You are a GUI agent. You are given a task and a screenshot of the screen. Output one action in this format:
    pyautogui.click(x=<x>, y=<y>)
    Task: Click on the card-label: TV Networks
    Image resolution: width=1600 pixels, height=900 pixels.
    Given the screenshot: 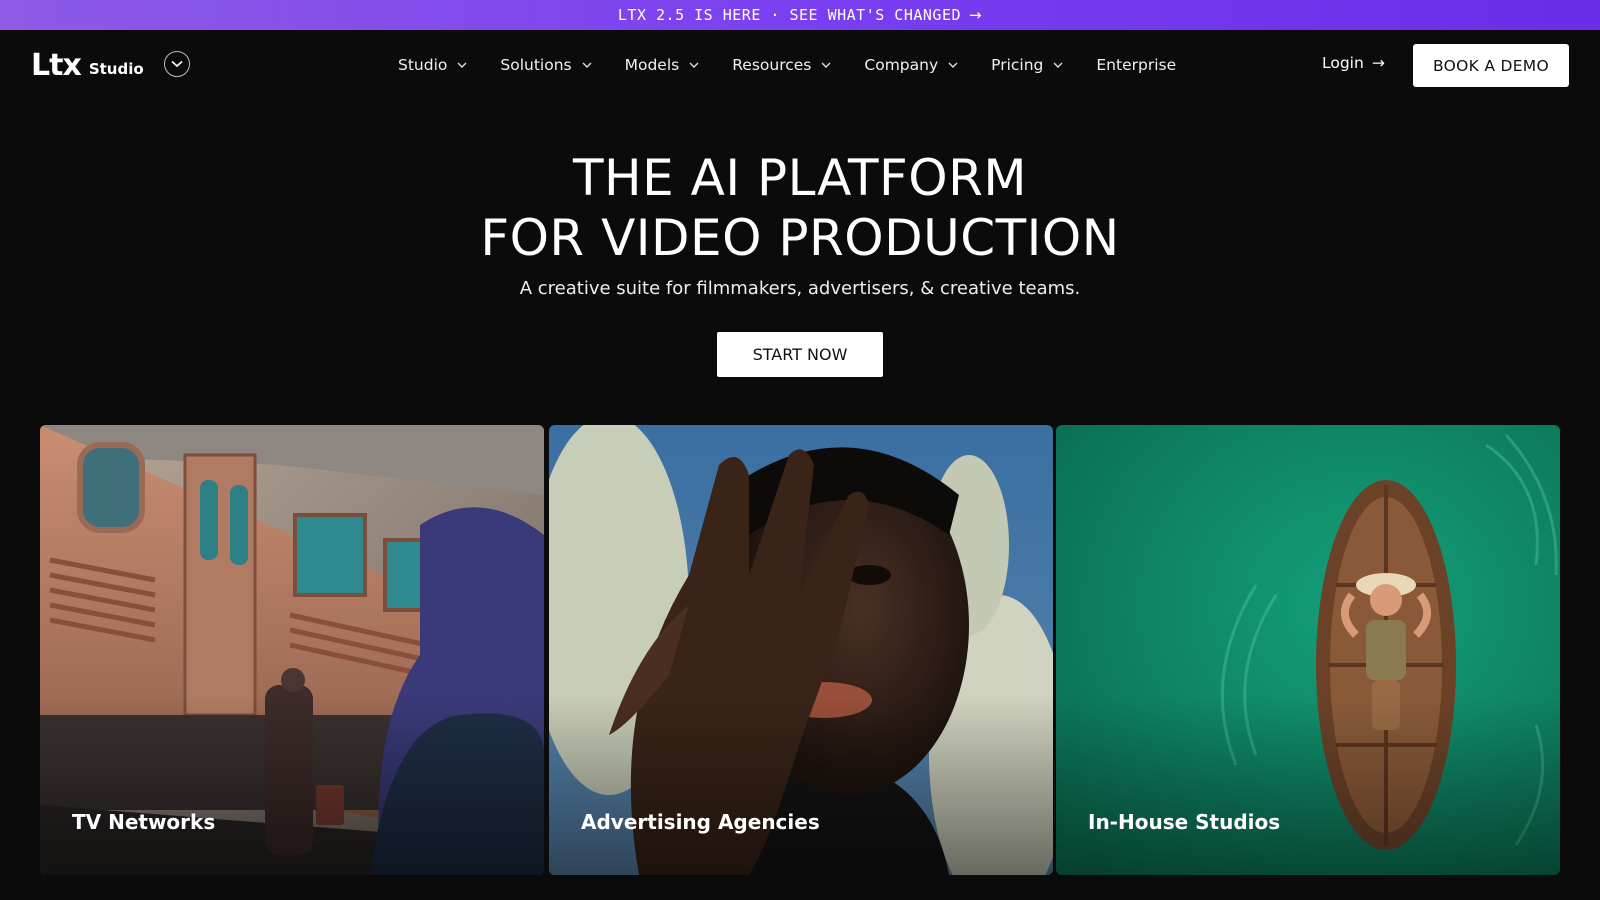 What is the action you would take?
    pyautogui.click(x=144, y=822)
    